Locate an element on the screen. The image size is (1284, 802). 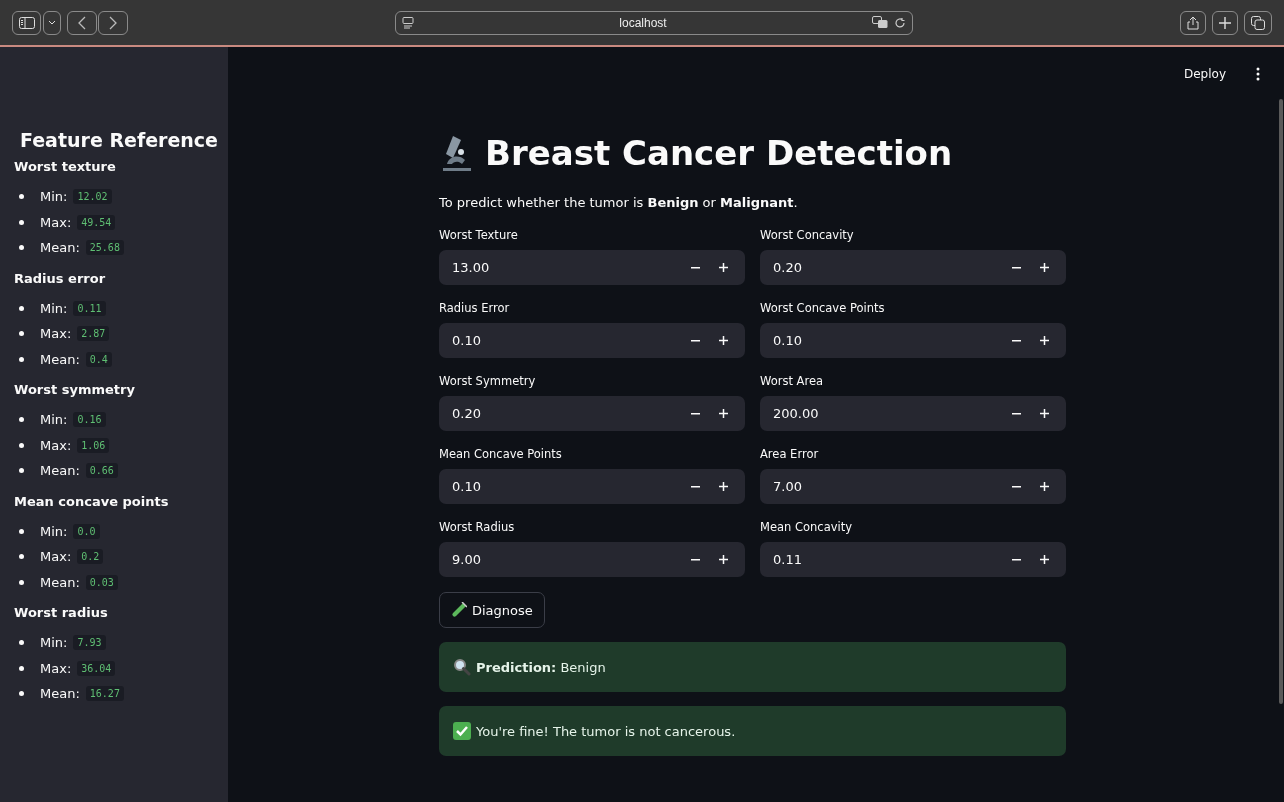
chevron-down-icon is located at coordinates (52, 22).